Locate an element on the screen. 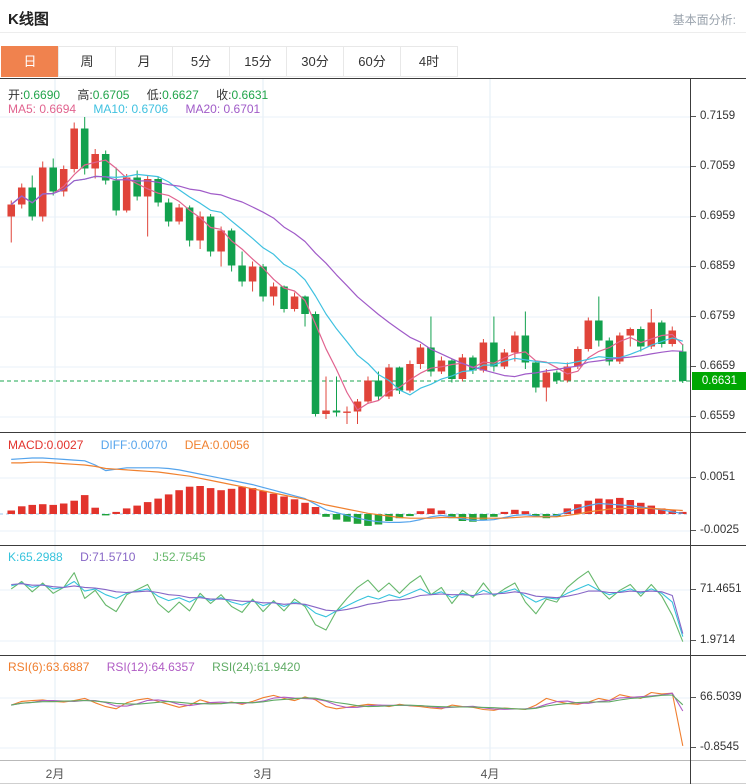 This screenshot has width=746, height=784. kdj-panel is located at coordinates (347, 606).